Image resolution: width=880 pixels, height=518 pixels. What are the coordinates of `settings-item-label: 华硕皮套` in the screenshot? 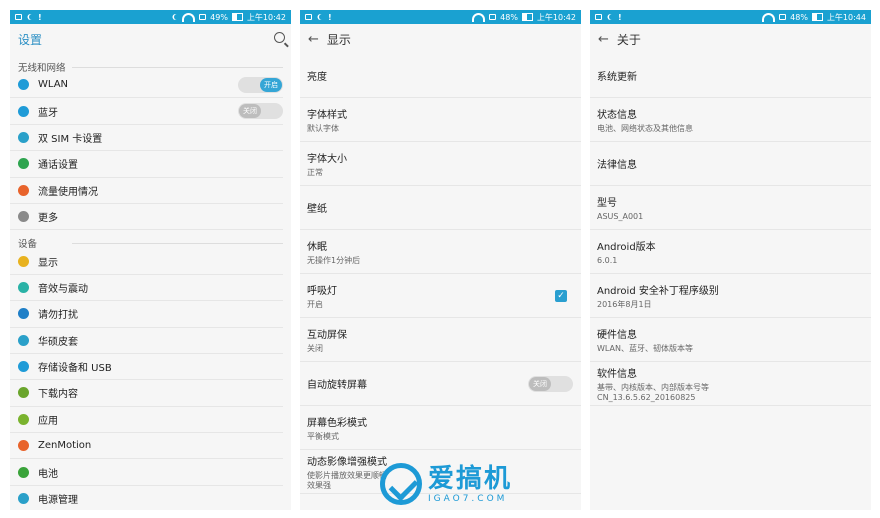 It's located at (58, 342).